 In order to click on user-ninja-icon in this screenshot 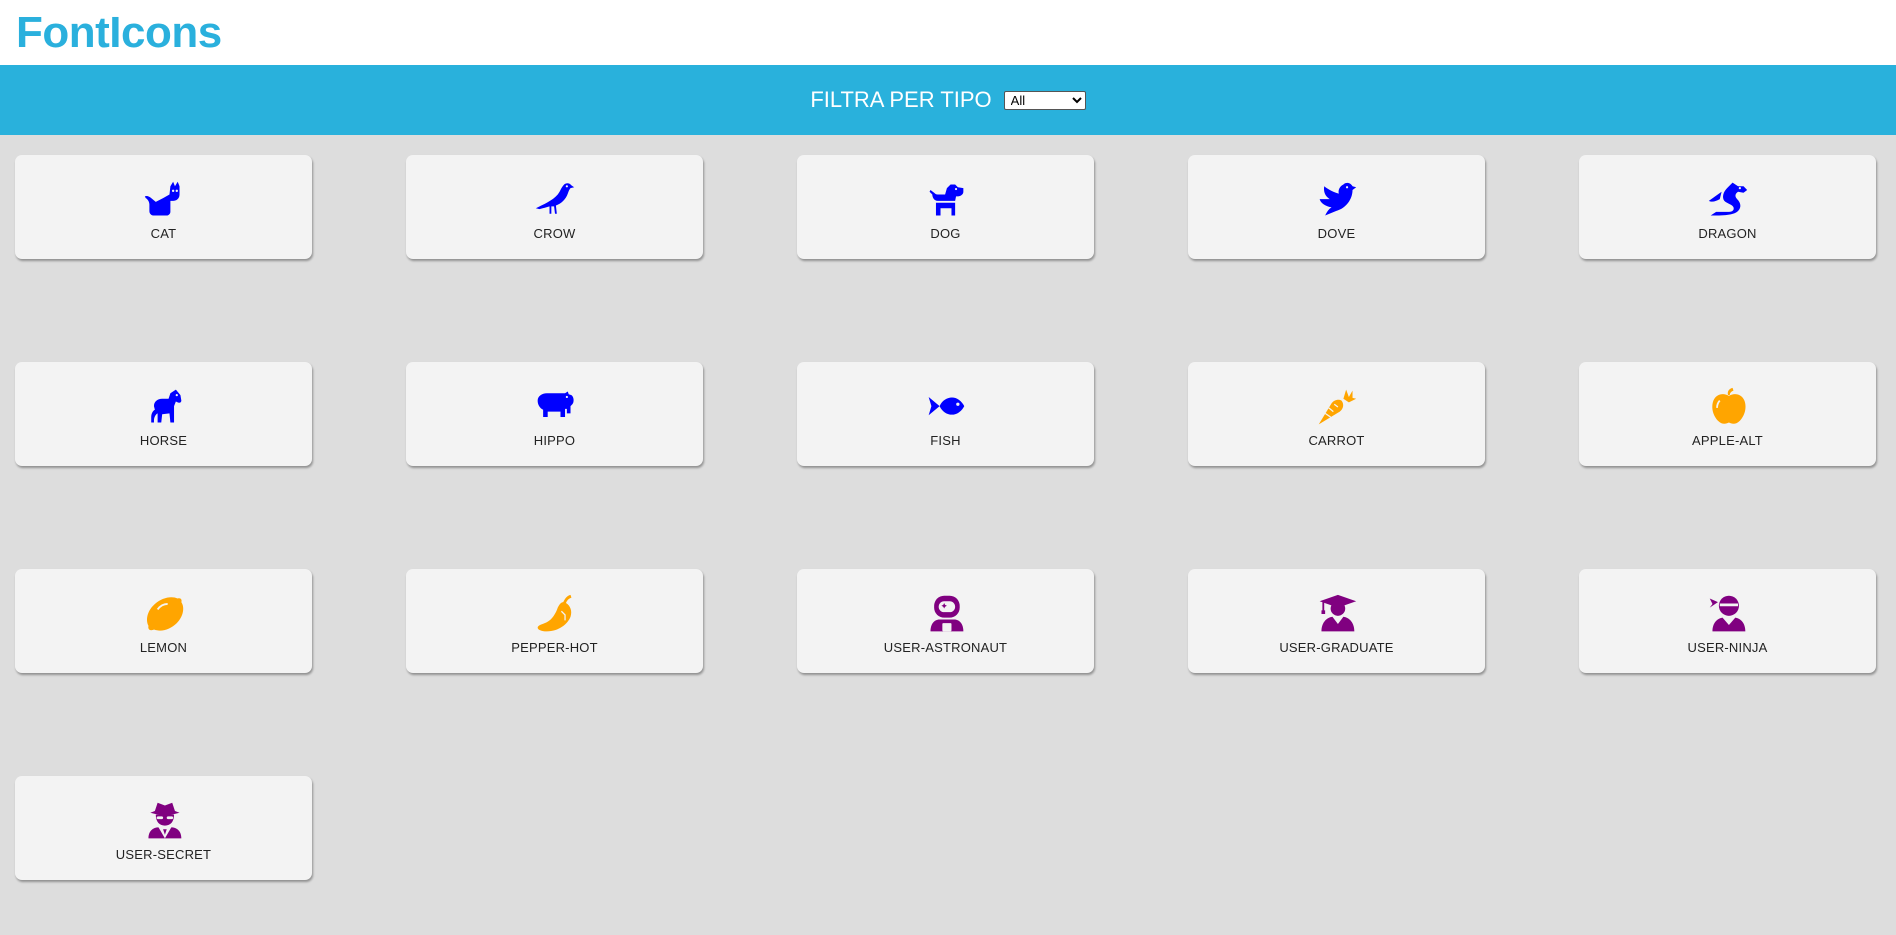, I will do `click(1728, 614)`.